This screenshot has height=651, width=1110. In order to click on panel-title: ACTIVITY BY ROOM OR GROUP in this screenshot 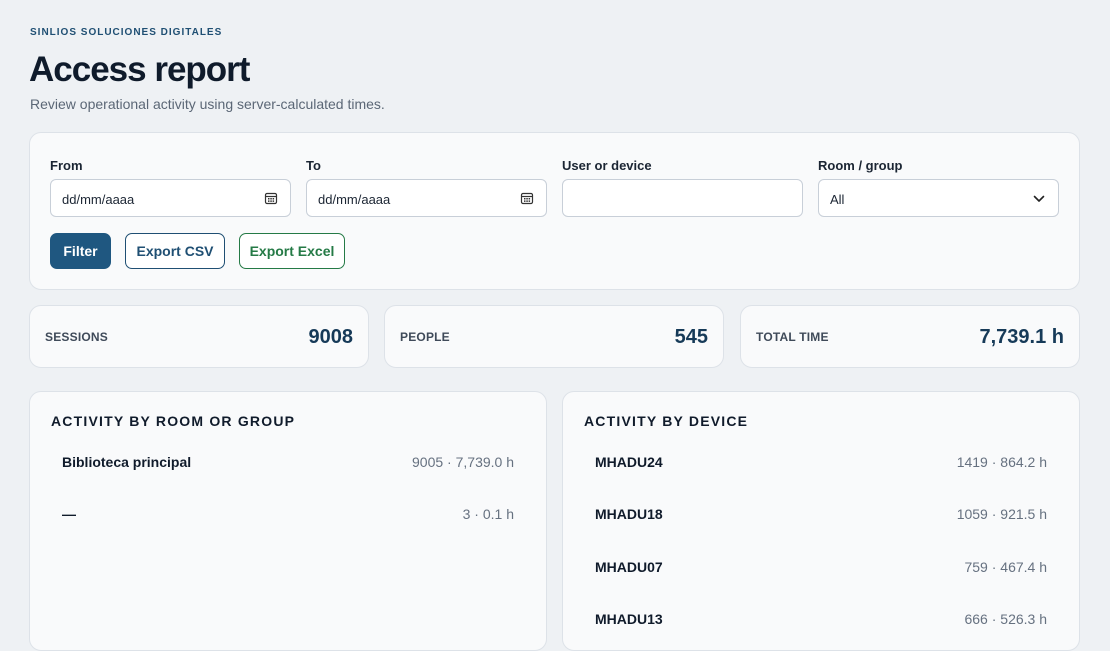, I will do `click(173, 421)`.